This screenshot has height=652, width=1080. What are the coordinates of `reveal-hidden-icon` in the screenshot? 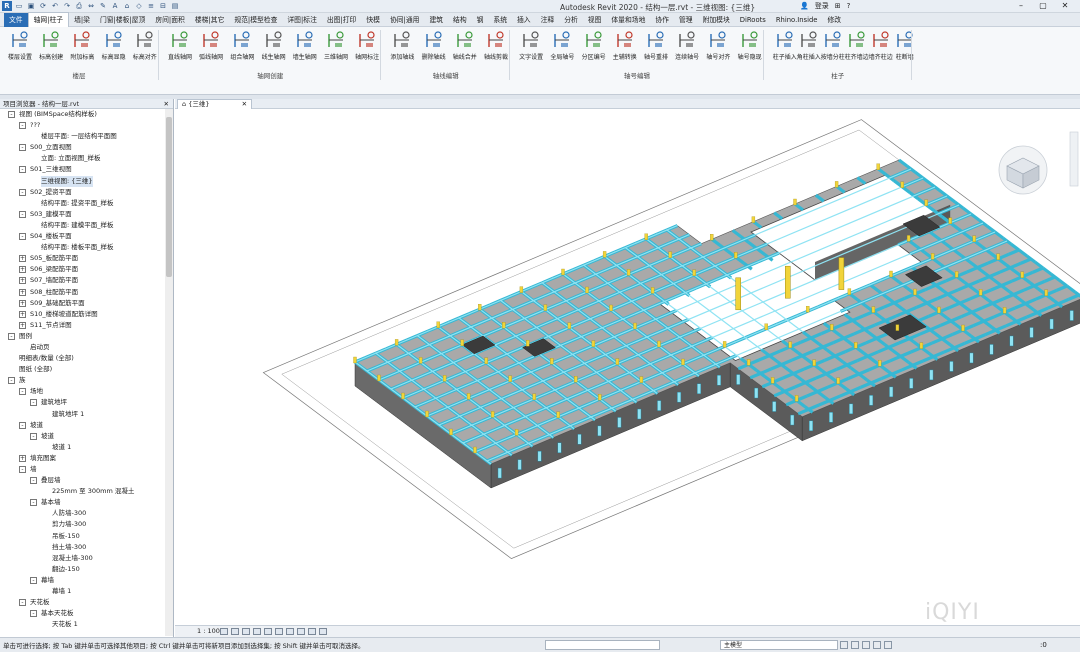 It's located at (323, 631).